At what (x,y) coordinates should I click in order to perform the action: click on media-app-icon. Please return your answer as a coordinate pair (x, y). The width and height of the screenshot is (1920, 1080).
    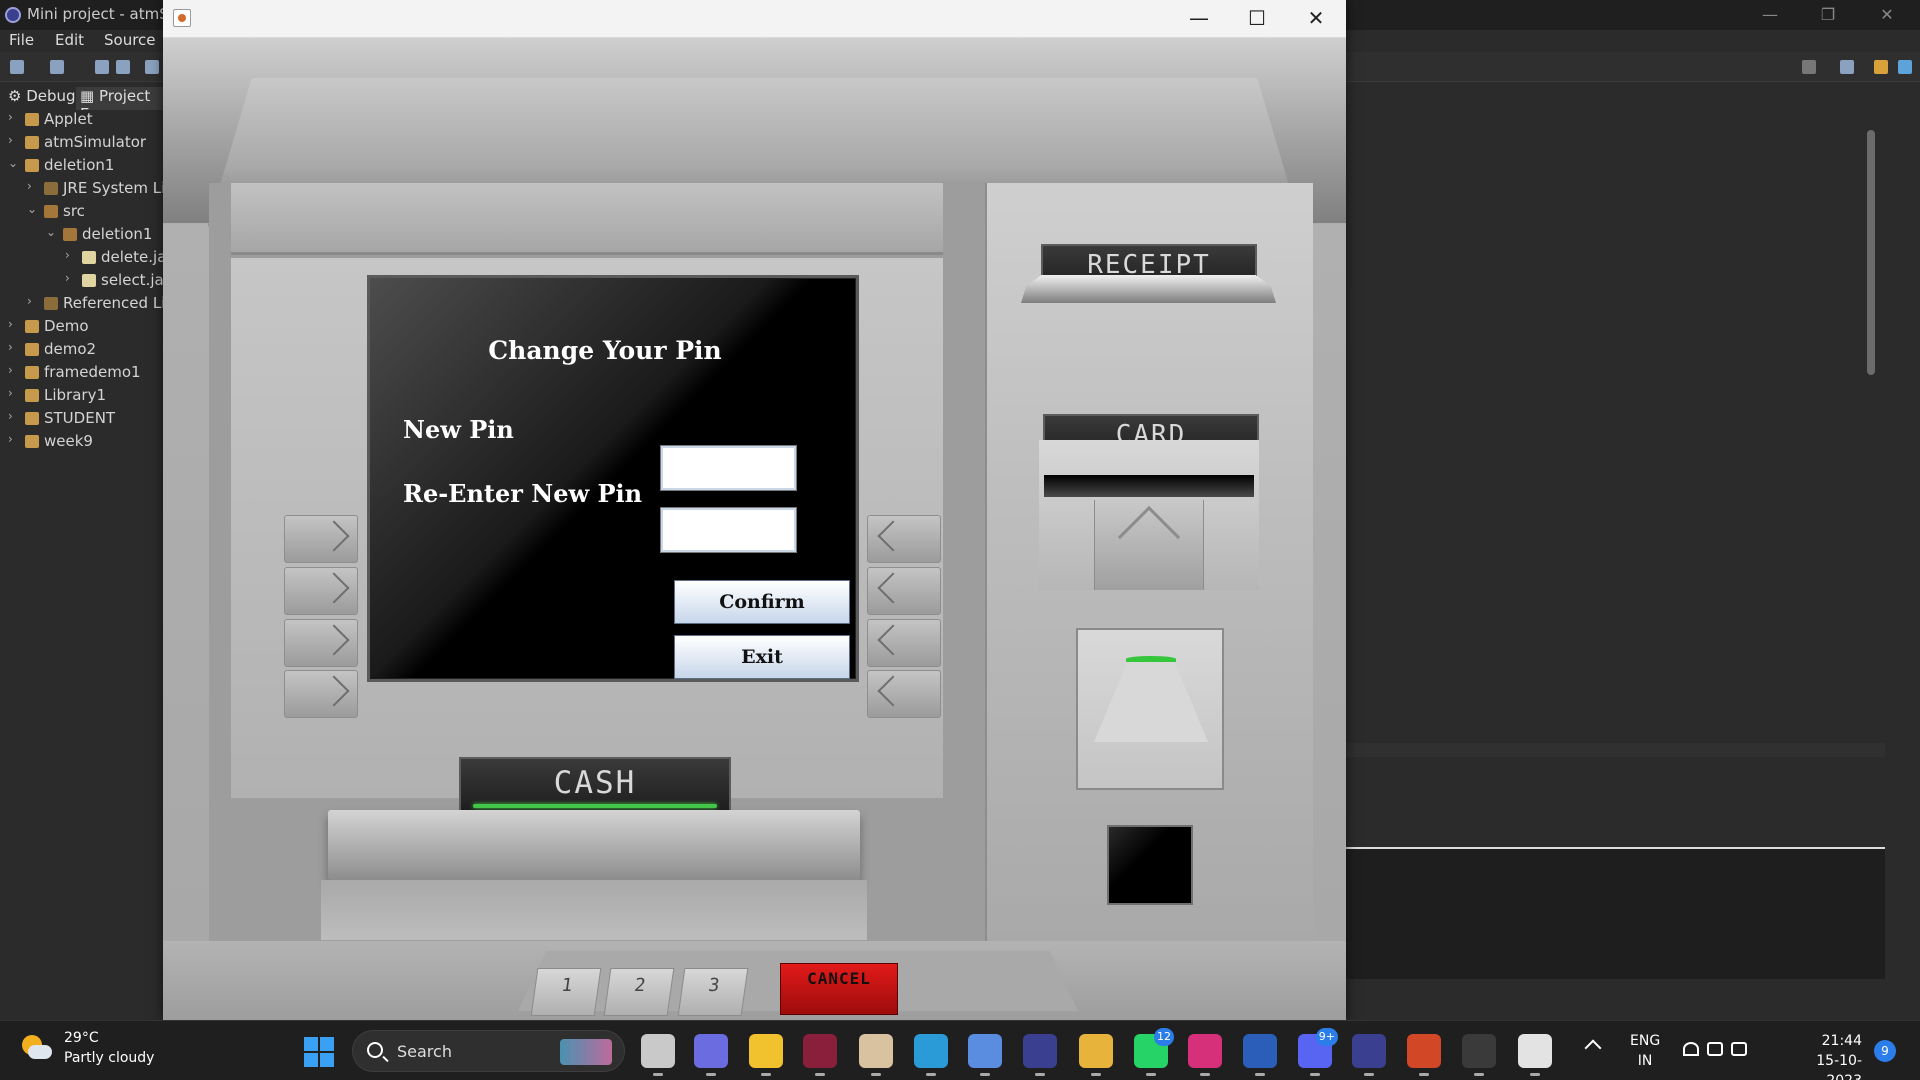
    Looking at the image, I should click on (820, 1055).